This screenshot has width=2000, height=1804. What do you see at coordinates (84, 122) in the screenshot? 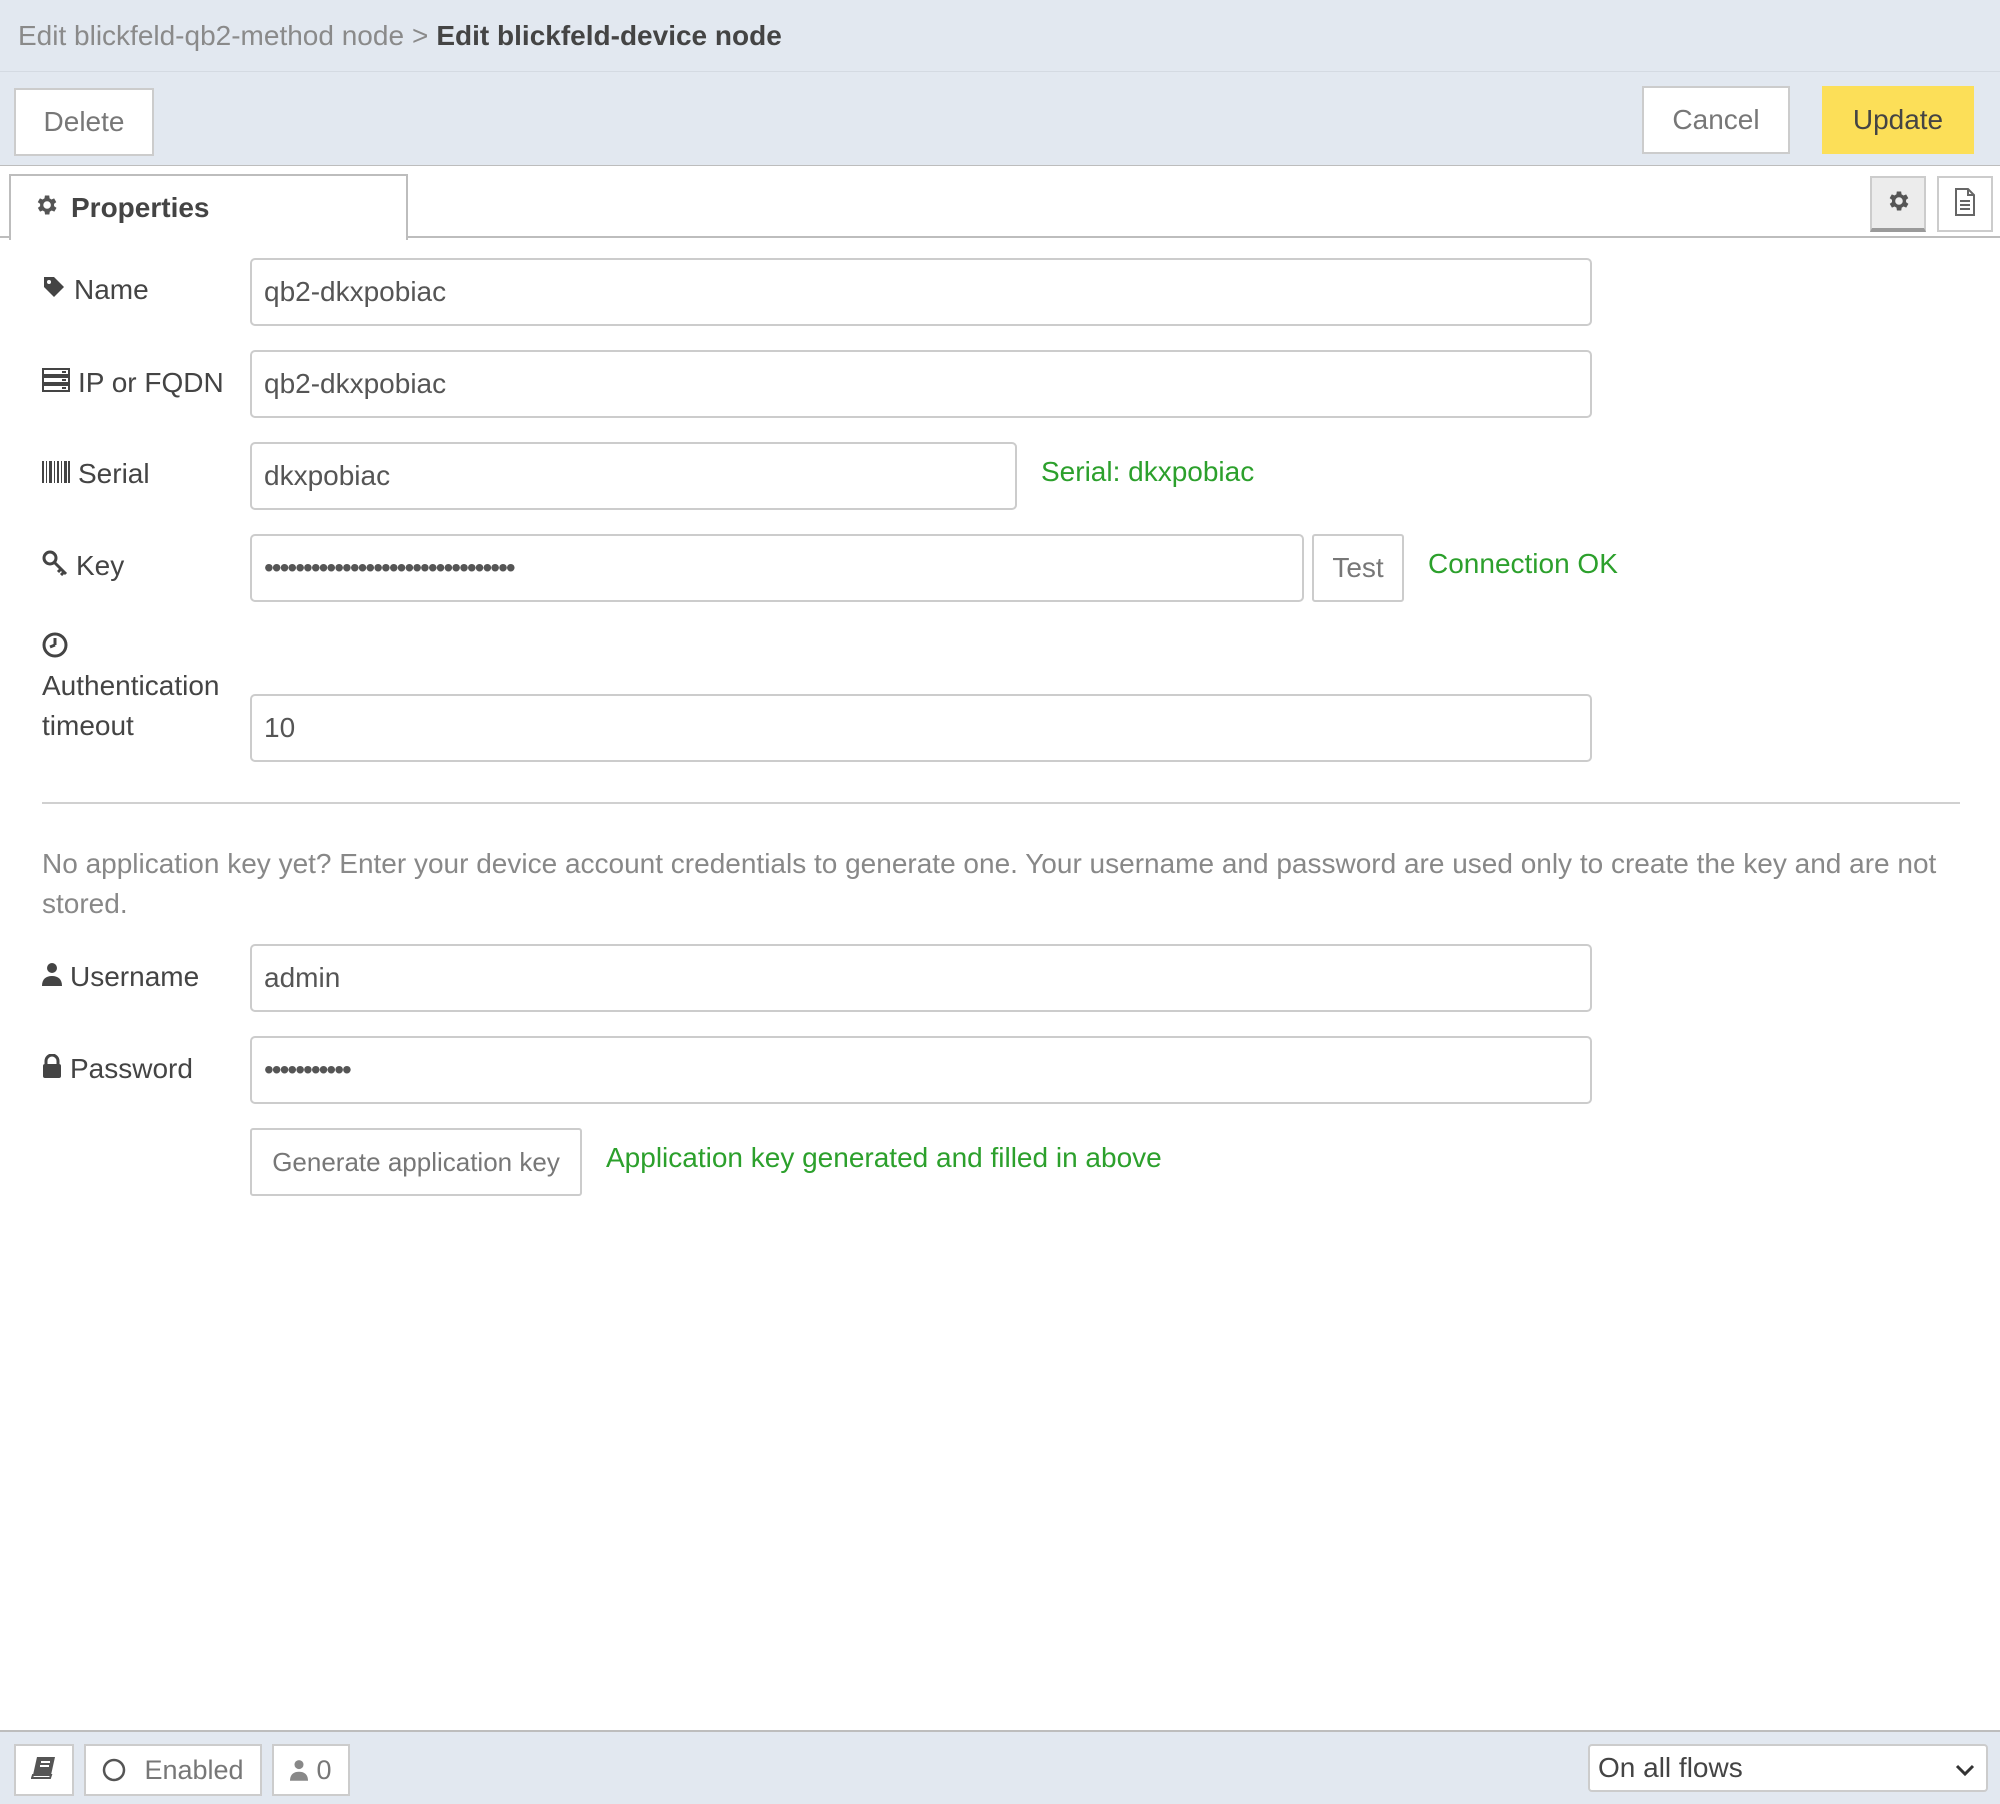
I see `delete-button: Delete` at bounding box center [84, 122].